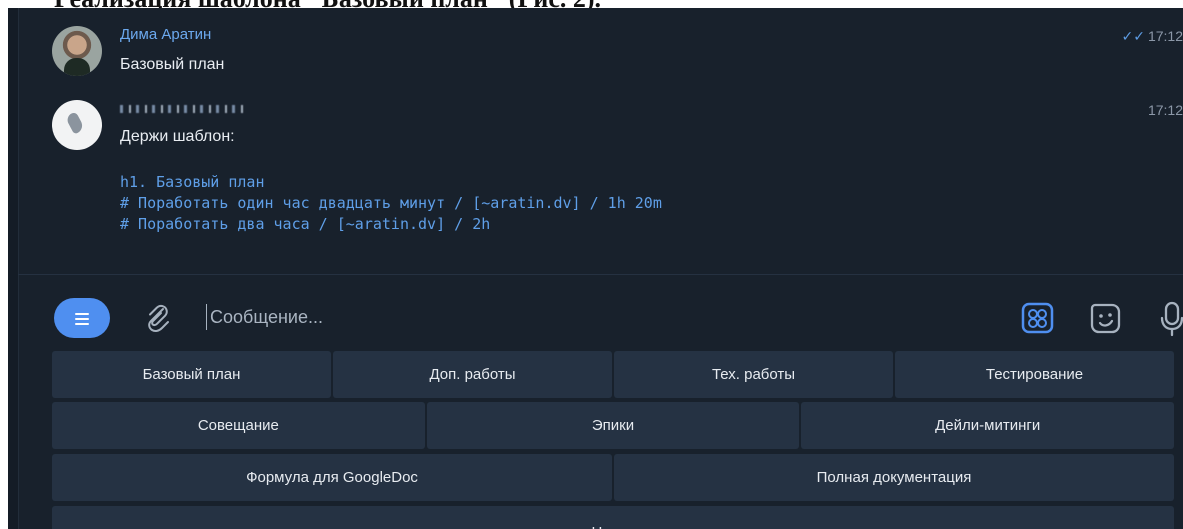 The height and width of the screenshot is (529, 1183). Describe the element at coordinates (1105, 318) in the screenshot. I see `emoji-icon` at that location.